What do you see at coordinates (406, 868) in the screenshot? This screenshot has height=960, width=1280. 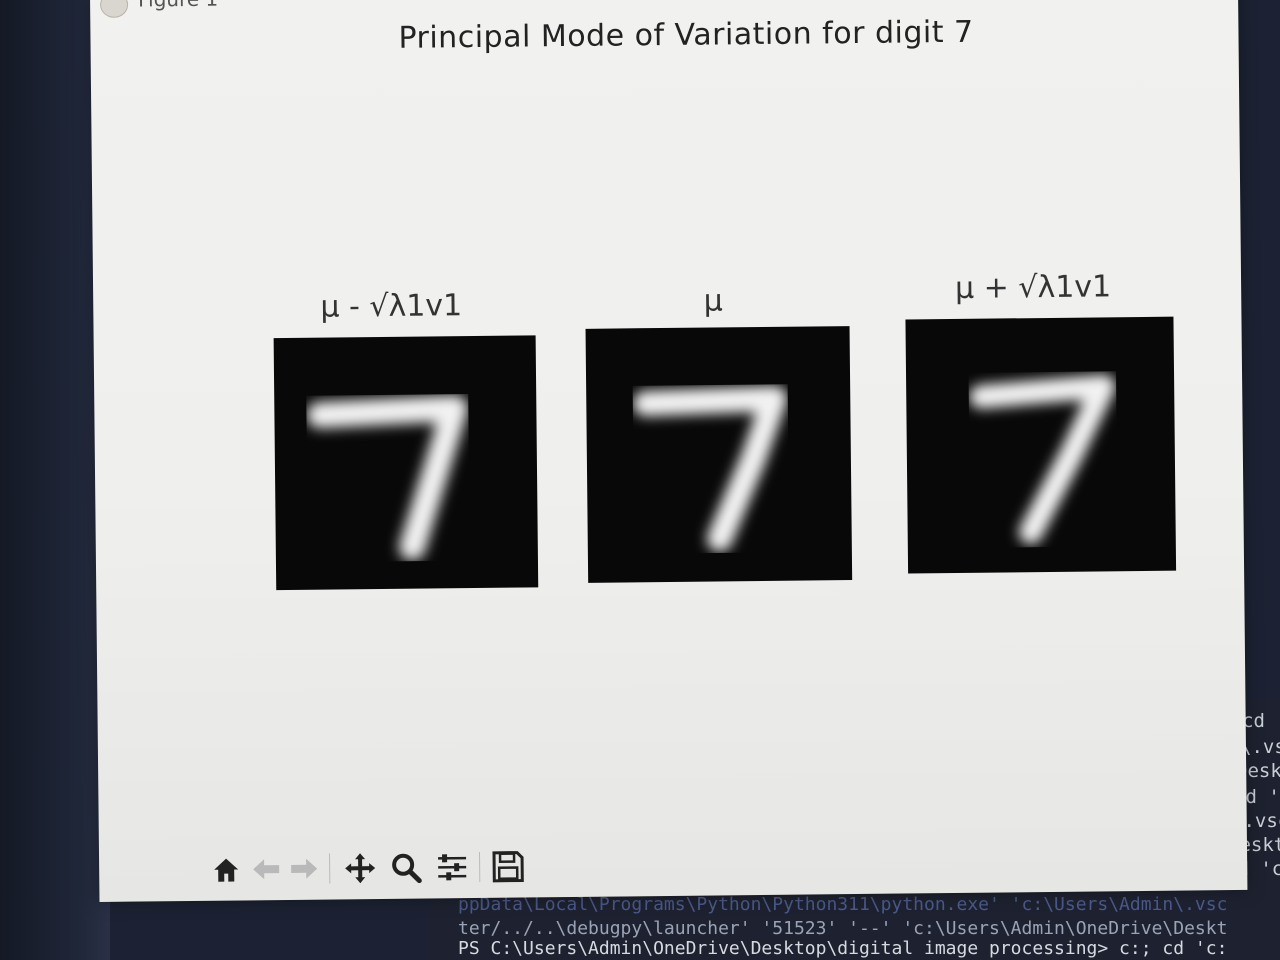 I see `zoom-magnifier-icon` at bounding box center [406, 868].